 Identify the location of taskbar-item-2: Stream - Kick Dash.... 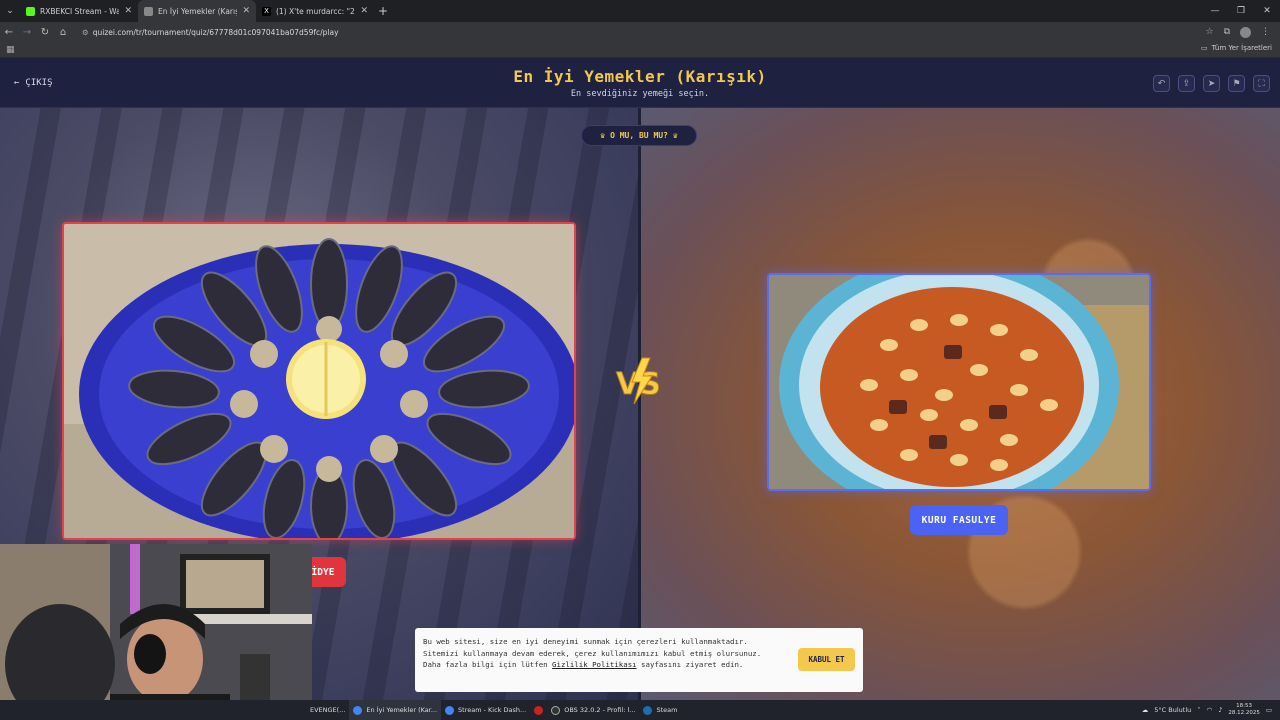
(485, 710).